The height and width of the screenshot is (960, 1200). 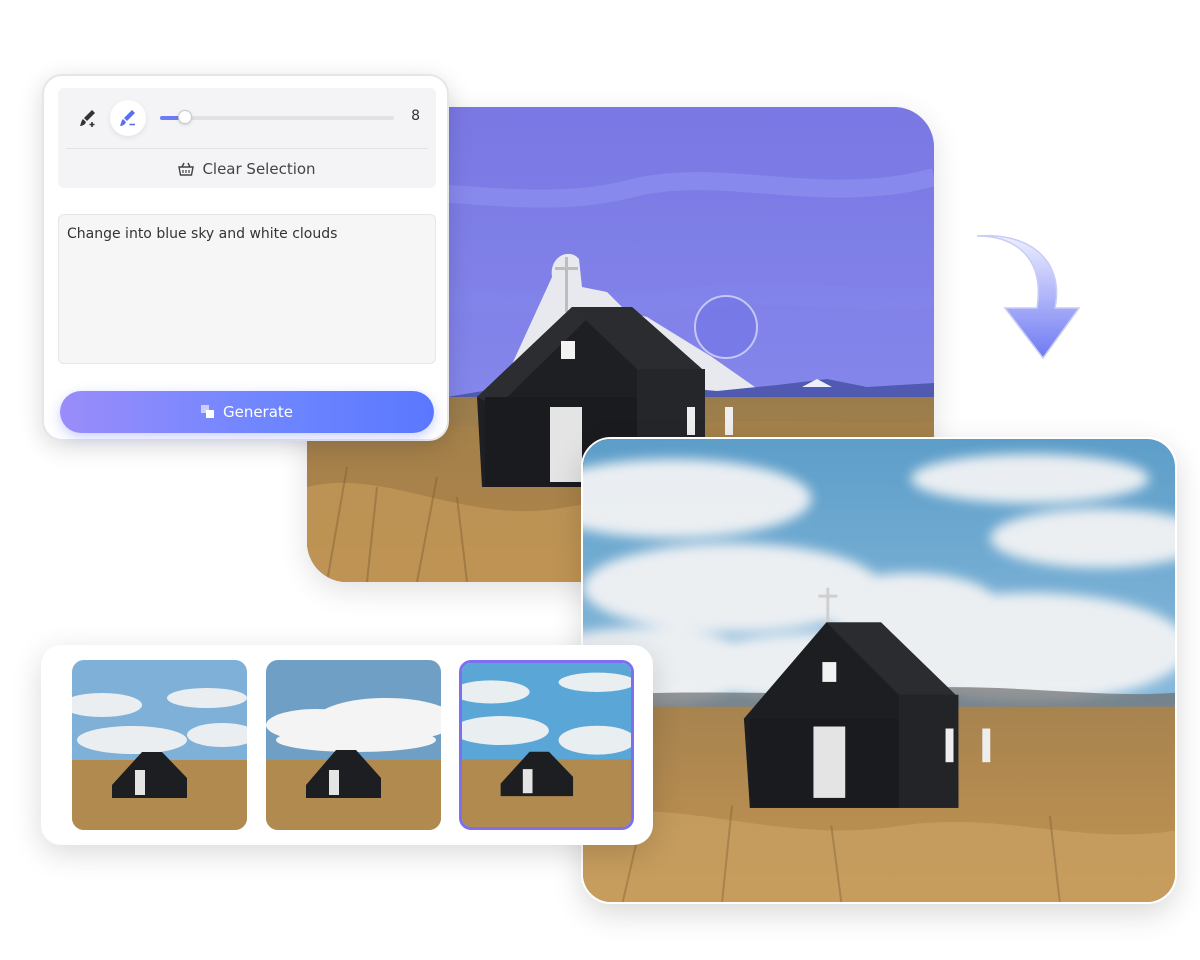 I want to click on thumbnail-strip, so click(x=347, y=745).